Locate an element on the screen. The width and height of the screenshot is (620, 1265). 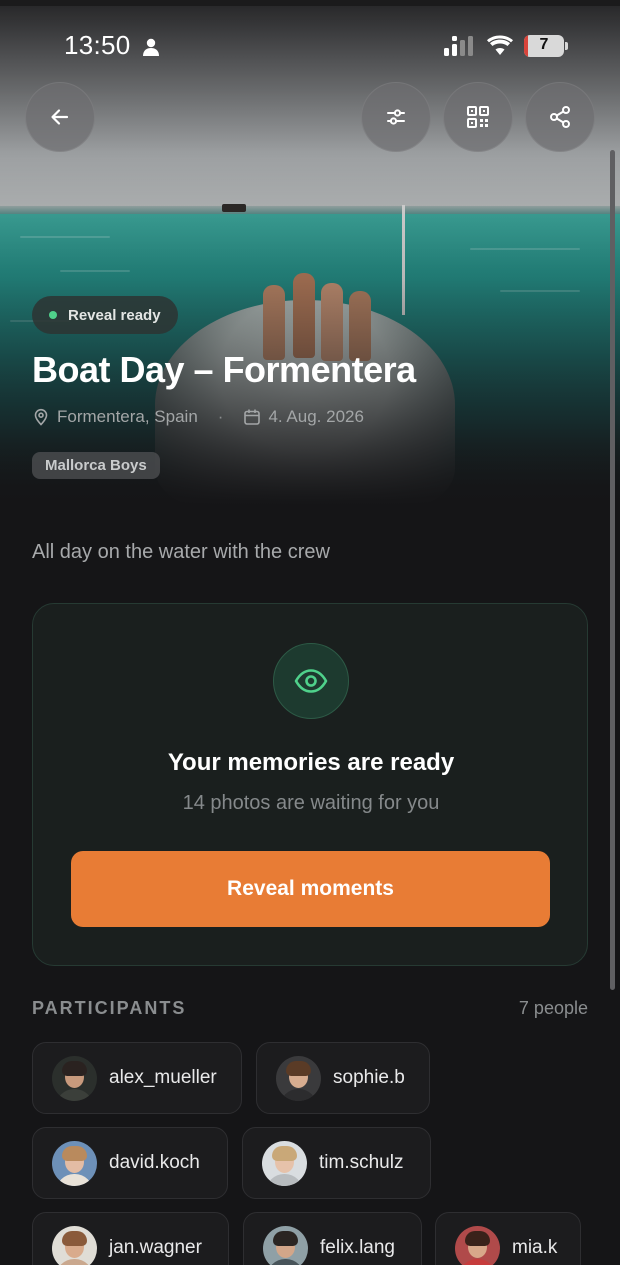
calendar-icon is located at coordinates (252, 417).